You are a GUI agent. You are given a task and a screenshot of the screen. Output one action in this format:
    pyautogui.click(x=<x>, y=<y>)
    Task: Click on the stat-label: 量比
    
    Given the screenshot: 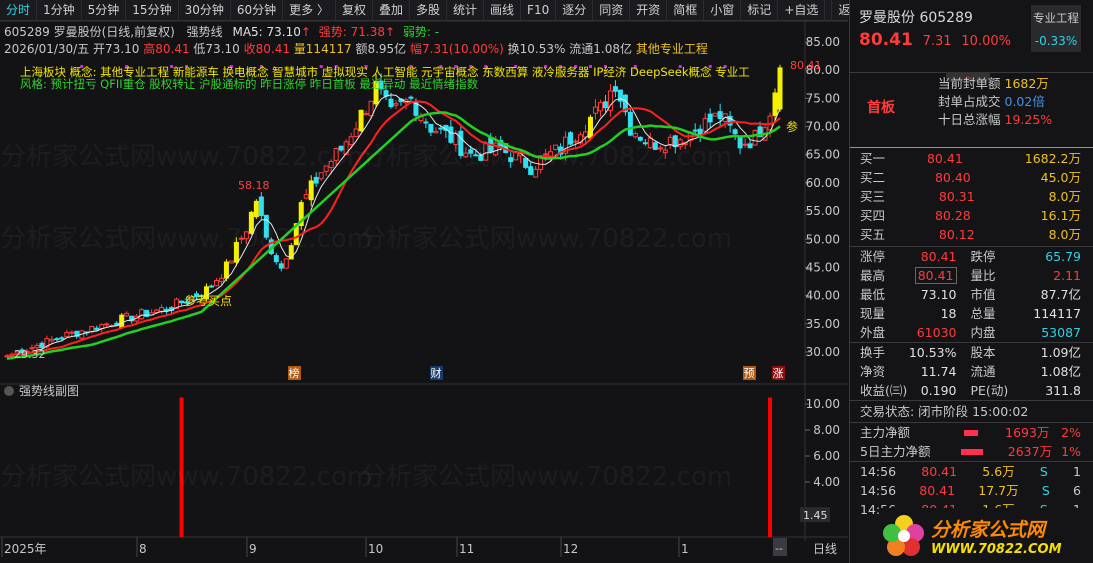 What is the action you would take?
    pyautogui.click(x=983, y=275)
    